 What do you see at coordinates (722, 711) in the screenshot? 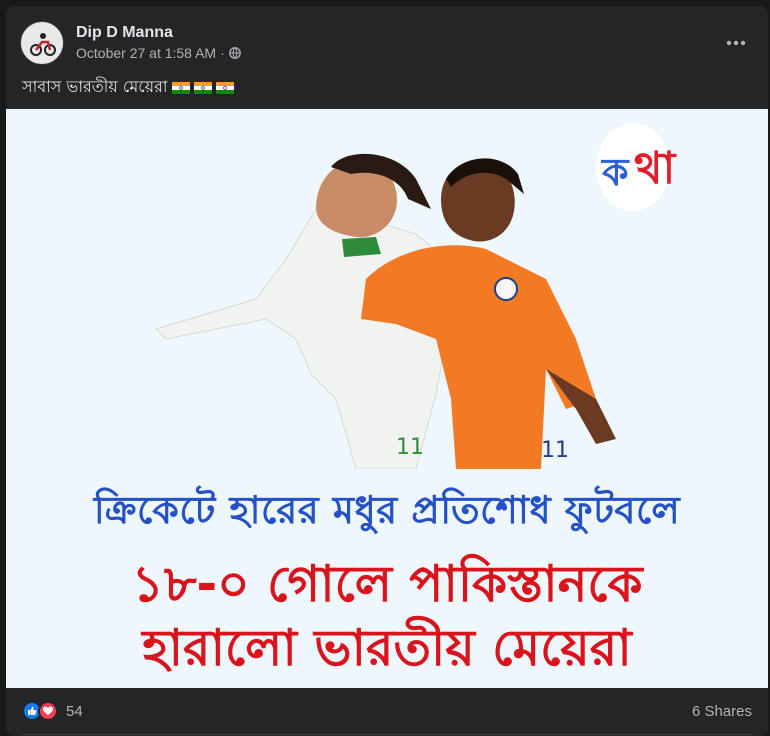
I see `shares-count: 6 Shares` at bounding box center [722, 711].